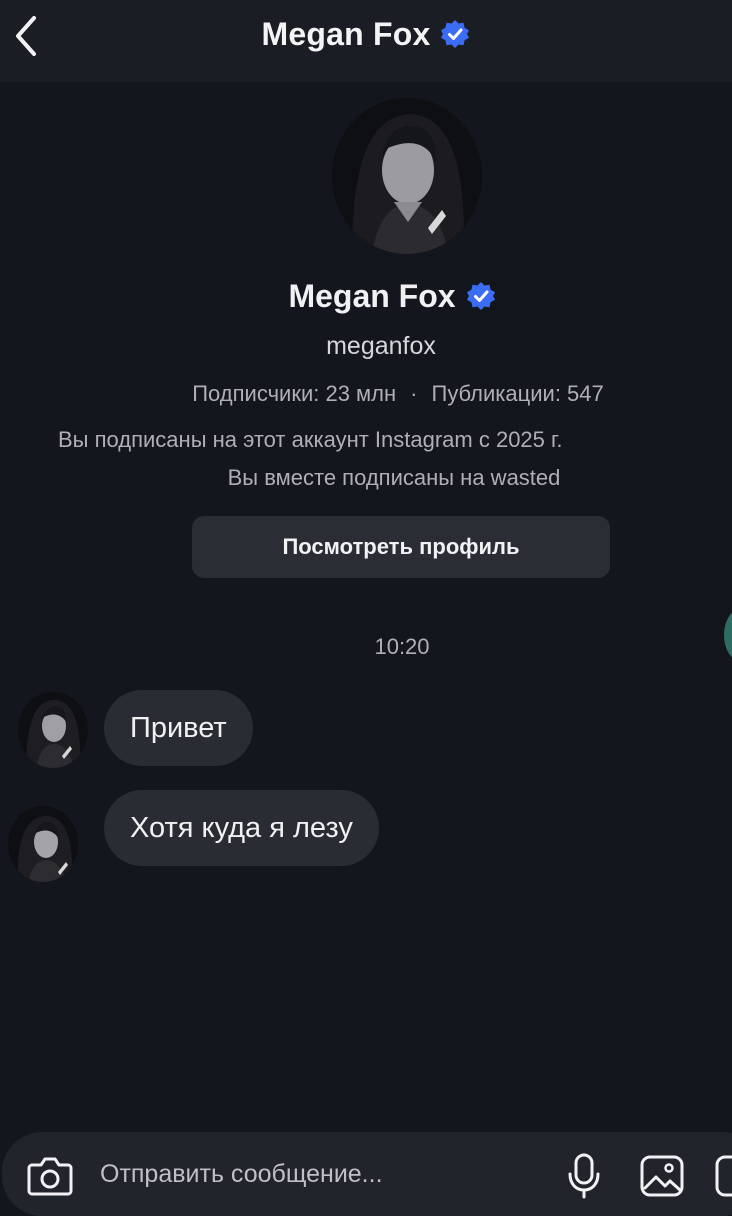 The image size is (732, 1216). I want to click on message-bubble: Привет, so click(178, 728).